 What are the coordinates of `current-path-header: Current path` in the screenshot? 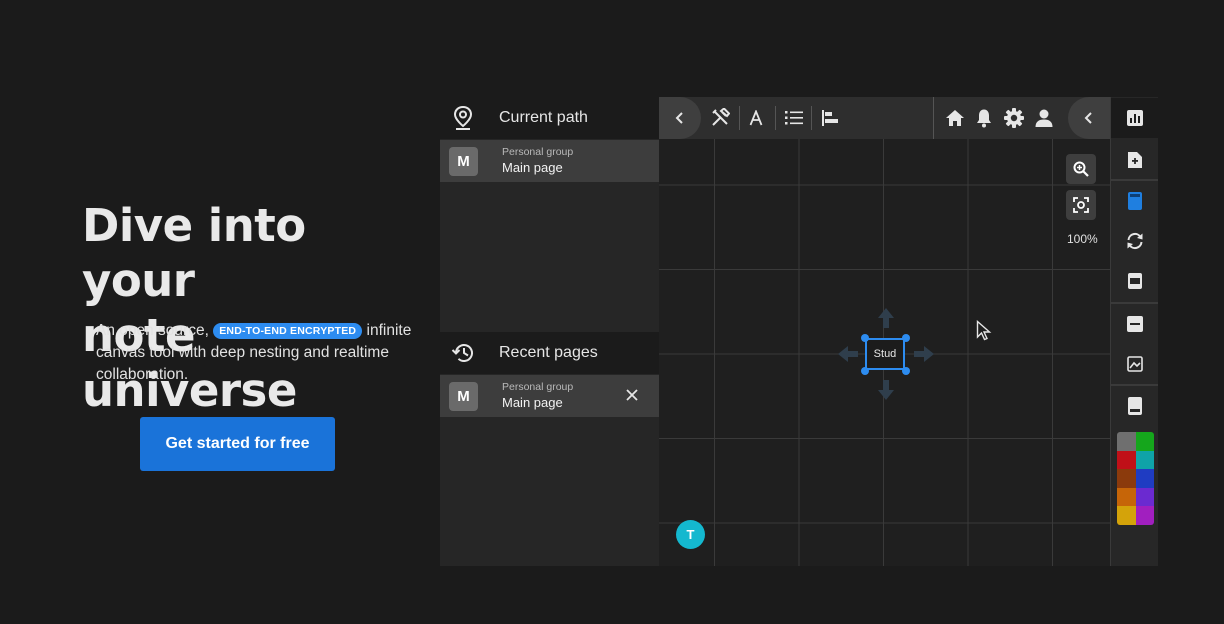 It's located at (549, 118).